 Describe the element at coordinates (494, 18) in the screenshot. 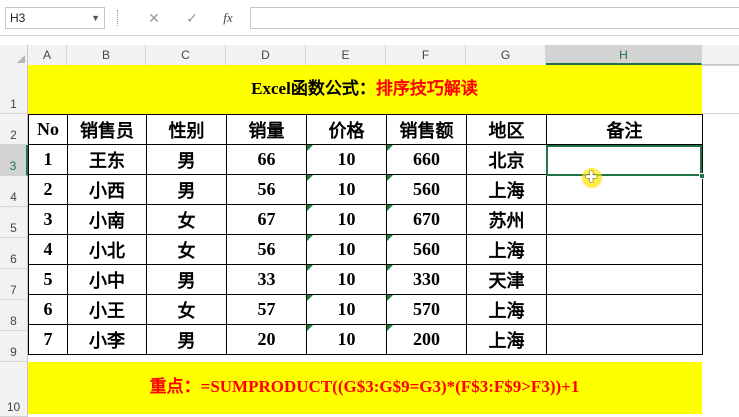

I see `formula-input` at that location.